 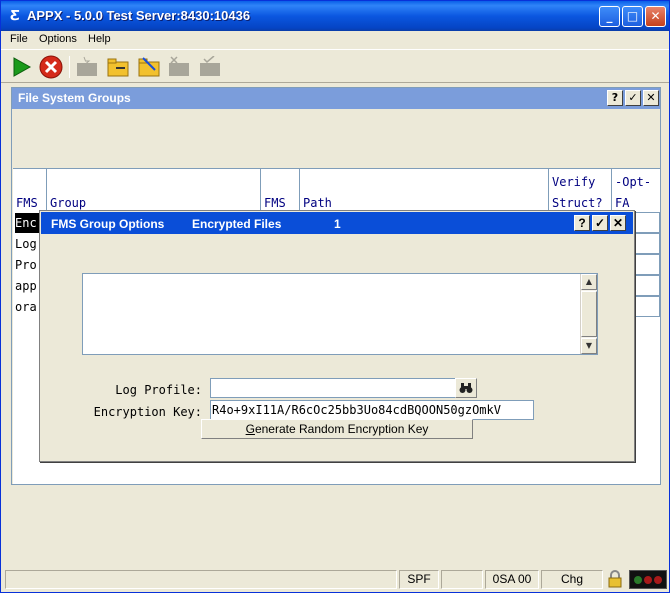 I want to click on dialog-ok-button: ✓, so click(x=600, y=223).